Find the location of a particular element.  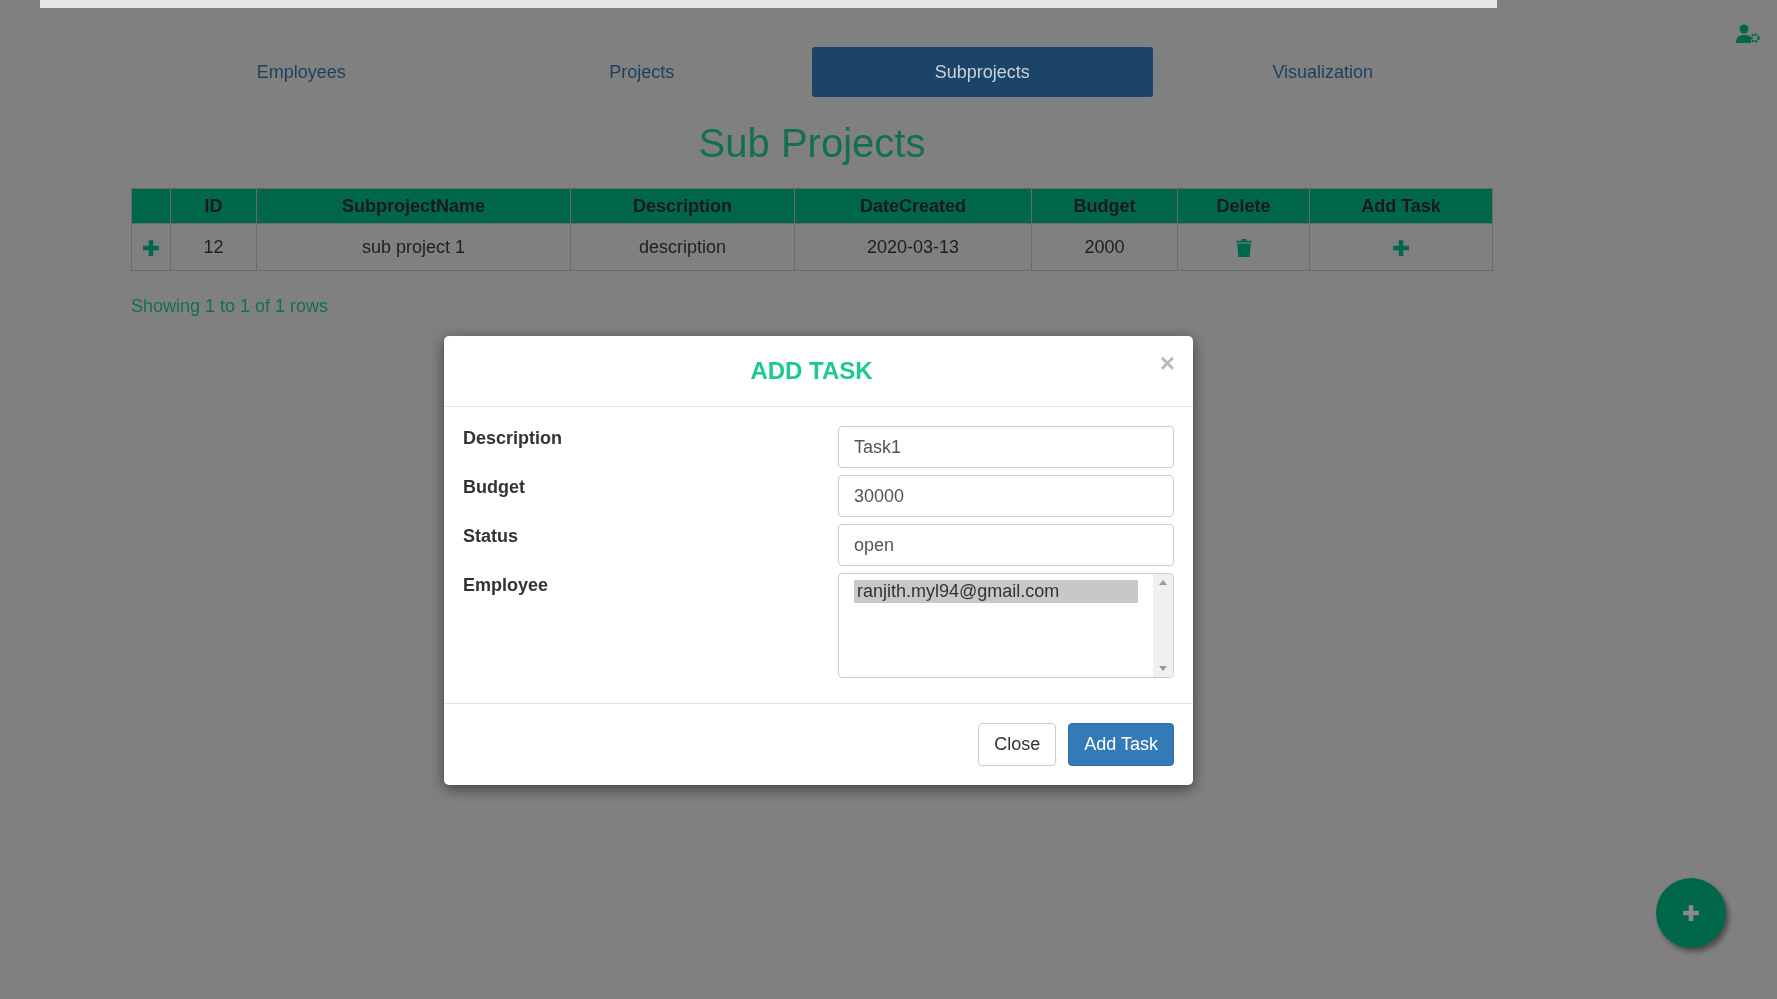

expand-button is located at coordinates (151, 247).